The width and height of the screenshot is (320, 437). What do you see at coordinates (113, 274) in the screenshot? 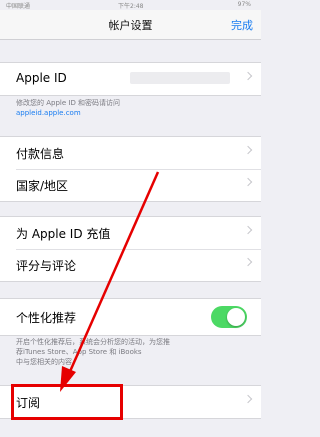
I see `arrow-shaft` at bounding box center [113, 274].